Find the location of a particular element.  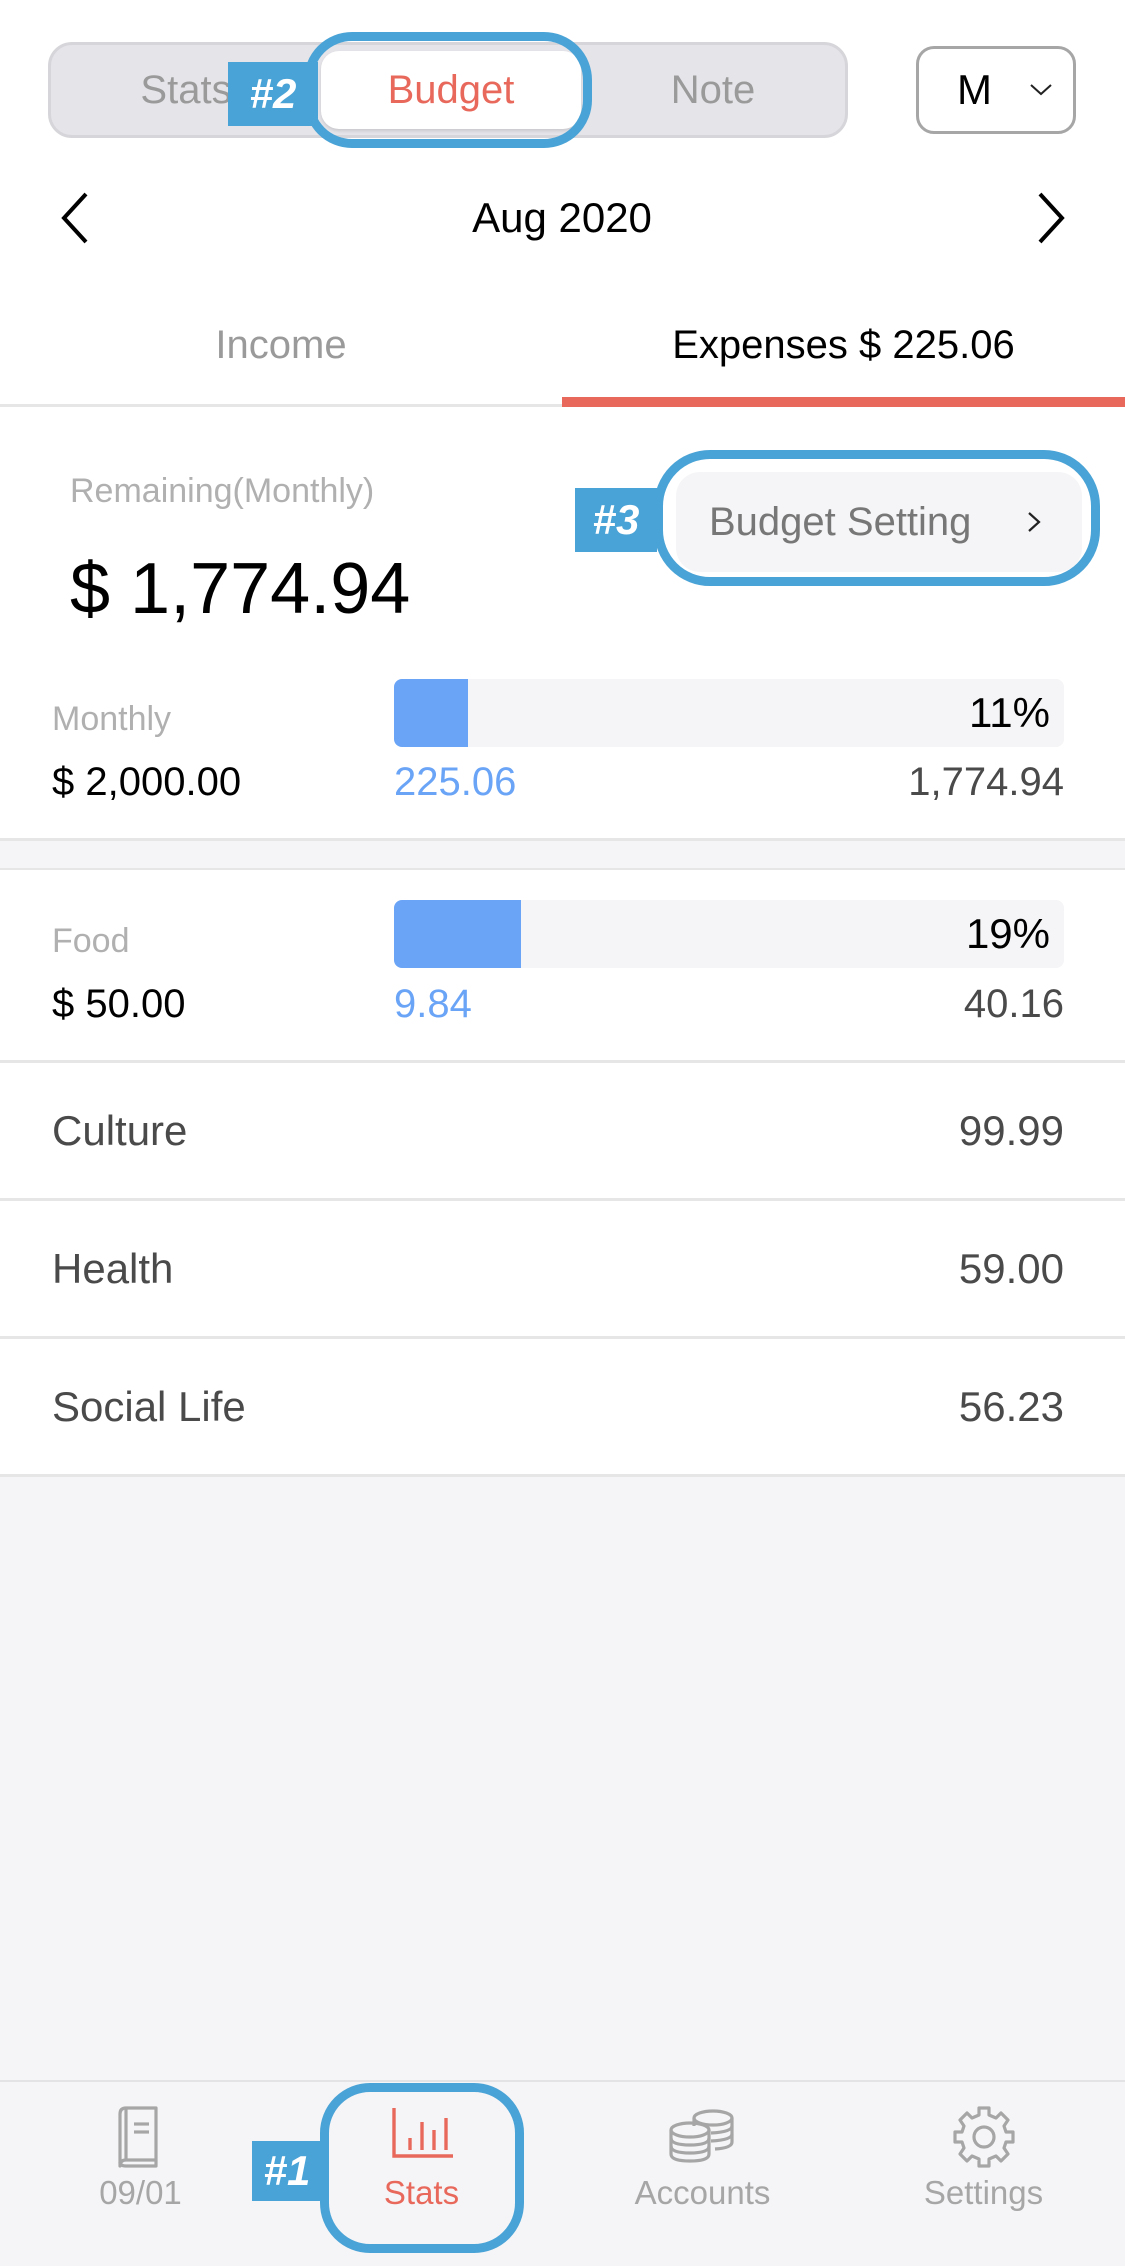

nav-daily: 09/01 is located at coordinates (140, 2174).